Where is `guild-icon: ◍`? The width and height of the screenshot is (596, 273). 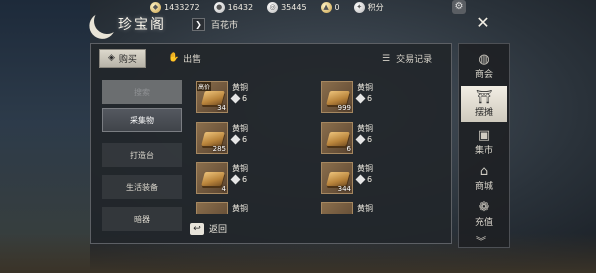
guild-icon: ◍ is located at coordinates (484, 59).